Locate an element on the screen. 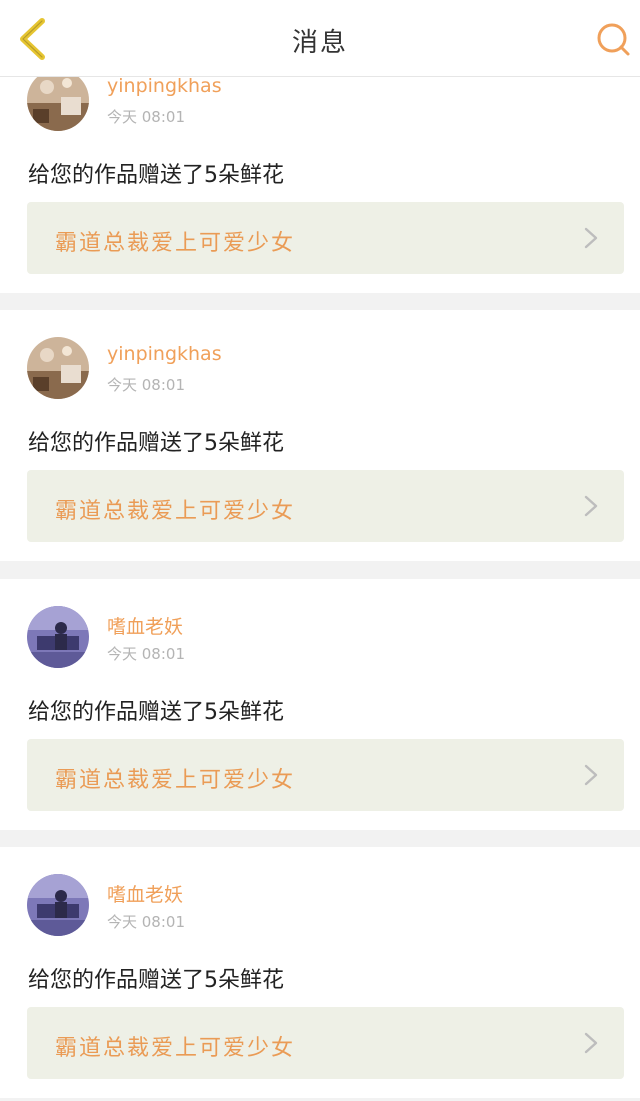 This screenshot has height=1101, width=640. search-icon is located at coordinates (614, 40).